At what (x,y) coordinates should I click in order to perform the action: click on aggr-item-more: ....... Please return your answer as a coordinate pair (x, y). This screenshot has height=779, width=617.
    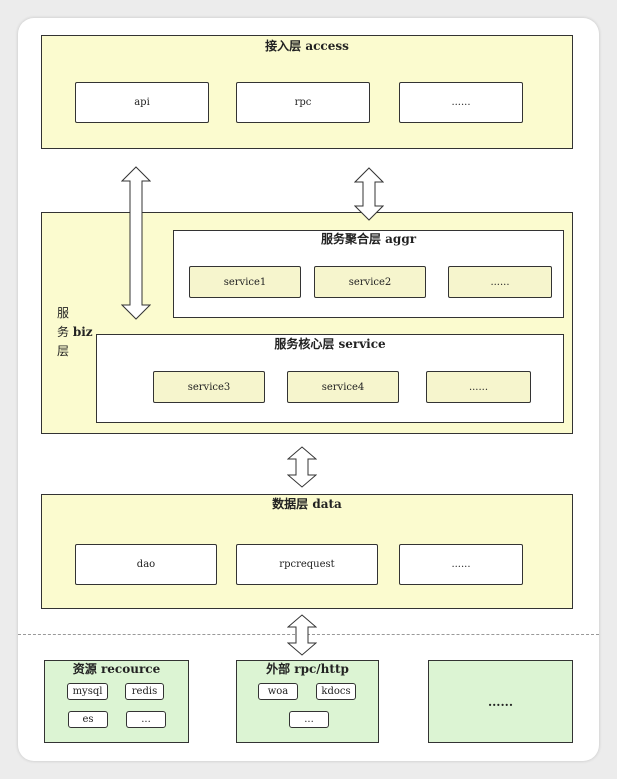
    Looking at the image, I should click on (500, 282).